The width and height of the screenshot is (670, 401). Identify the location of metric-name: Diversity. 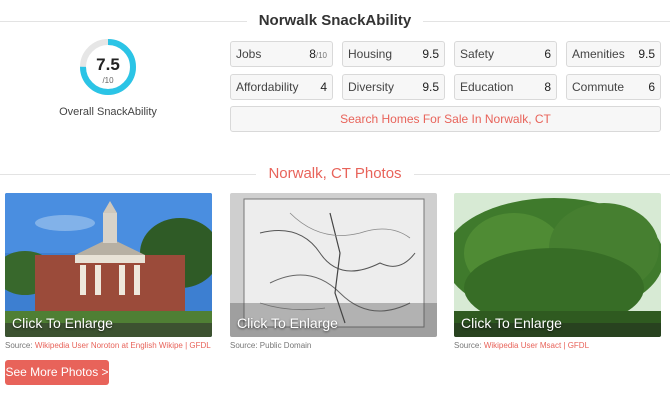
(371, 87).